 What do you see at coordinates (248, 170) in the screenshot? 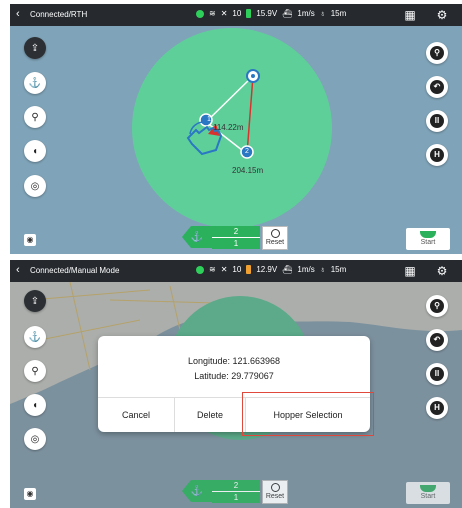
I see `distance-label-b: 204.15m` at bounding box center [248, 170].